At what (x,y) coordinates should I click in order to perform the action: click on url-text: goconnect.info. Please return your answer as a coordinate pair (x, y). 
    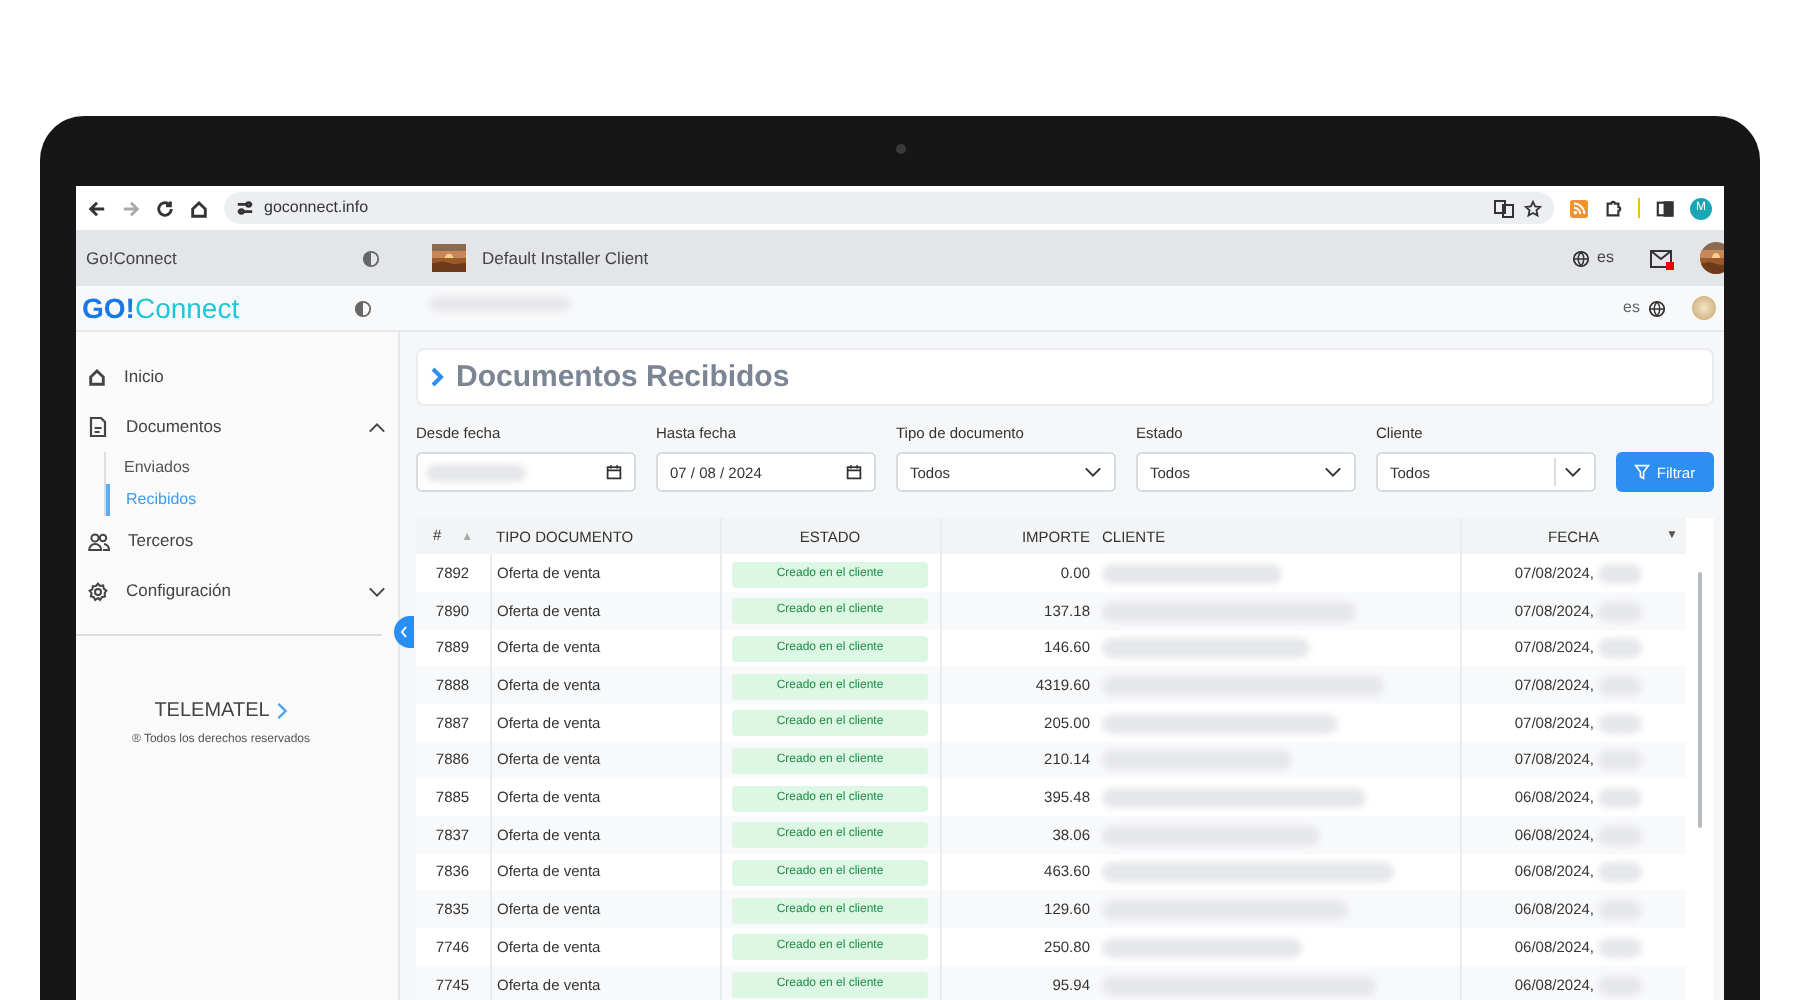
    Looking at the image, I should click on (317, 208).